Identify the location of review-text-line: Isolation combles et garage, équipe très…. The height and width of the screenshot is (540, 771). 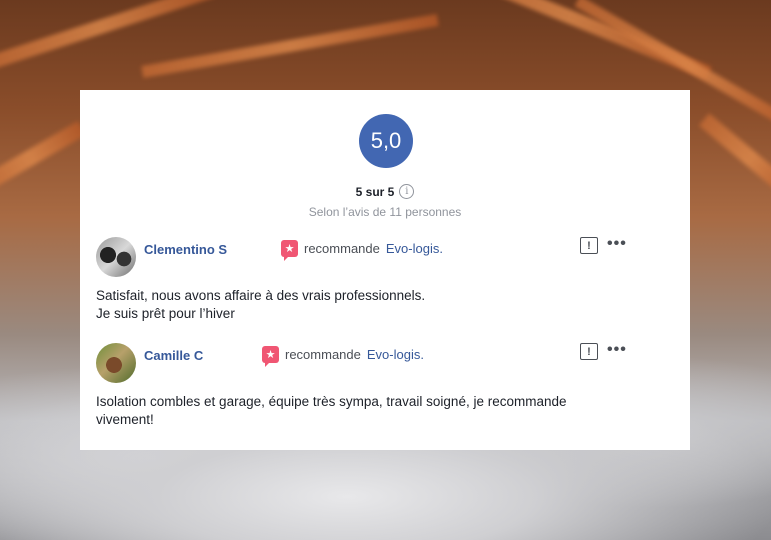
(331, 401).